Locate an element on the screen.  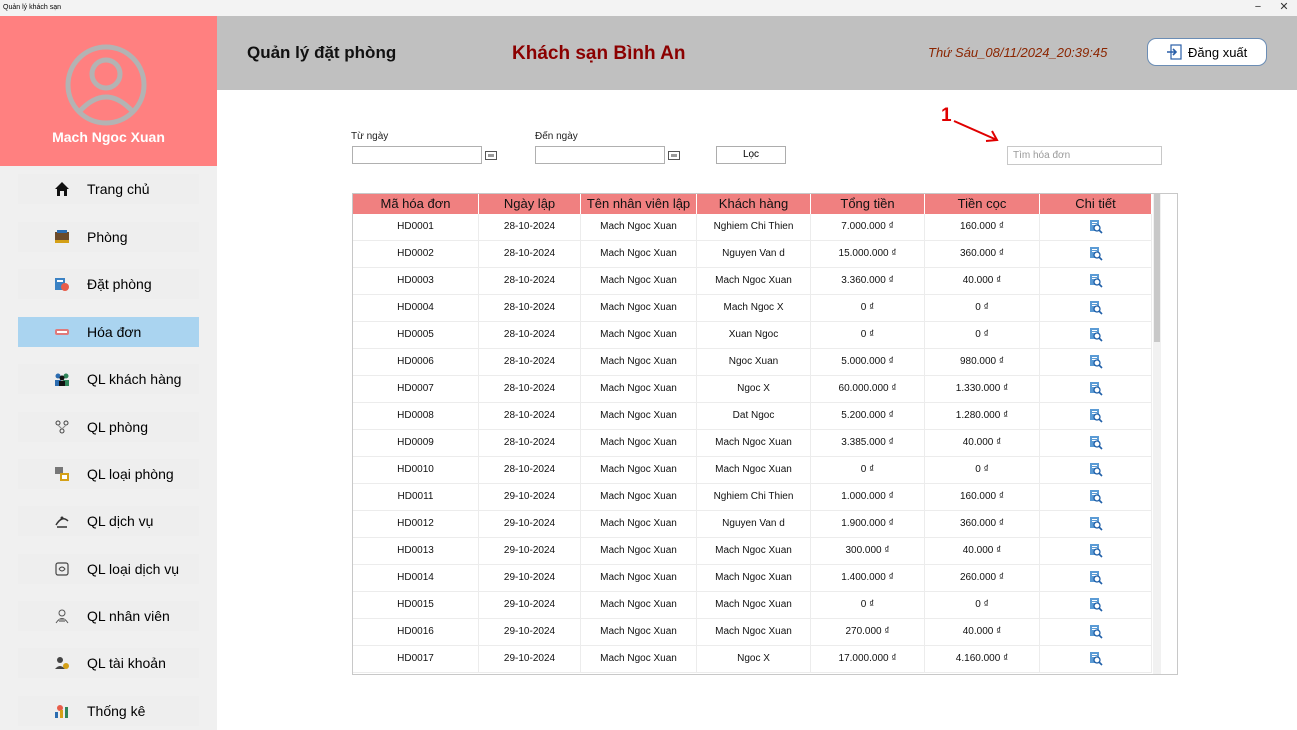
table-cell: Ngoc Xuan is located at coordinates (754, 362).